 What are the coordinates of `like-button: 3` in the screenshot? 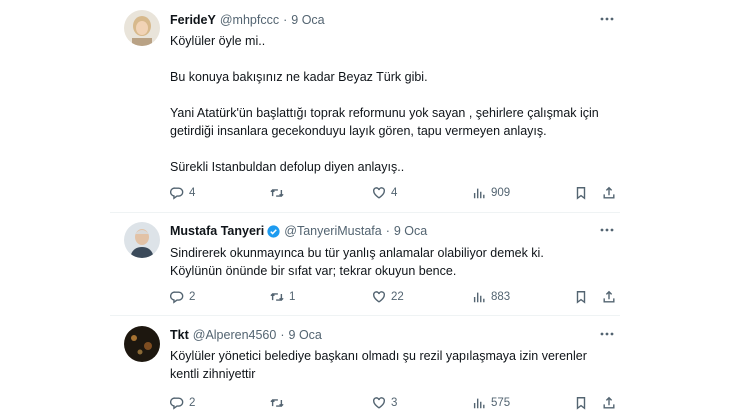 It's located at (384, 403).